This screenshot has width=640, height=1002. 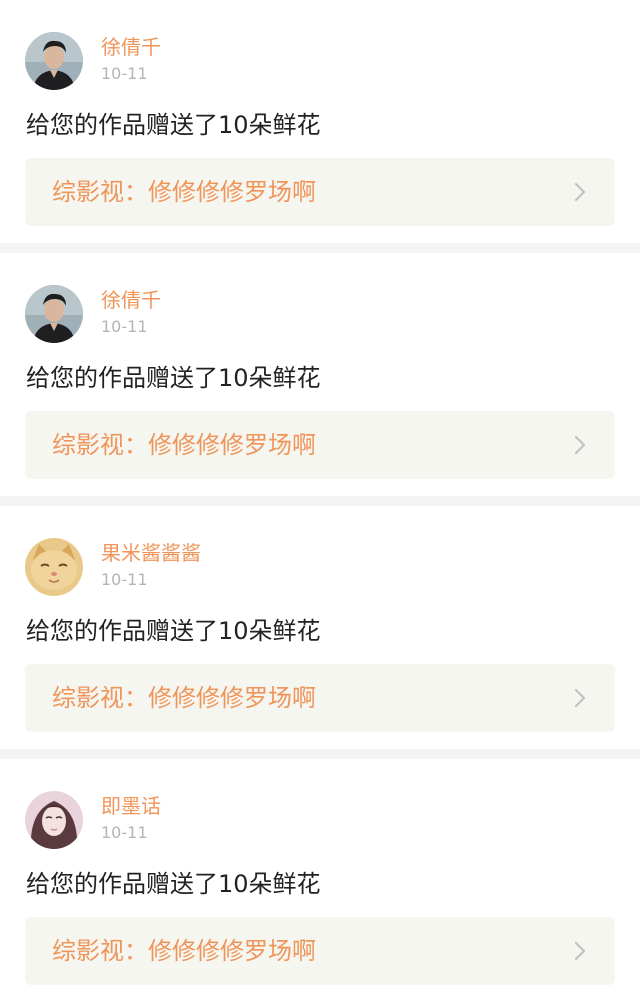 What do you see at coordinates (151, 553) in the screenshot?
I see `username: 果米酱酱酱` at bounding box center [151, 553].